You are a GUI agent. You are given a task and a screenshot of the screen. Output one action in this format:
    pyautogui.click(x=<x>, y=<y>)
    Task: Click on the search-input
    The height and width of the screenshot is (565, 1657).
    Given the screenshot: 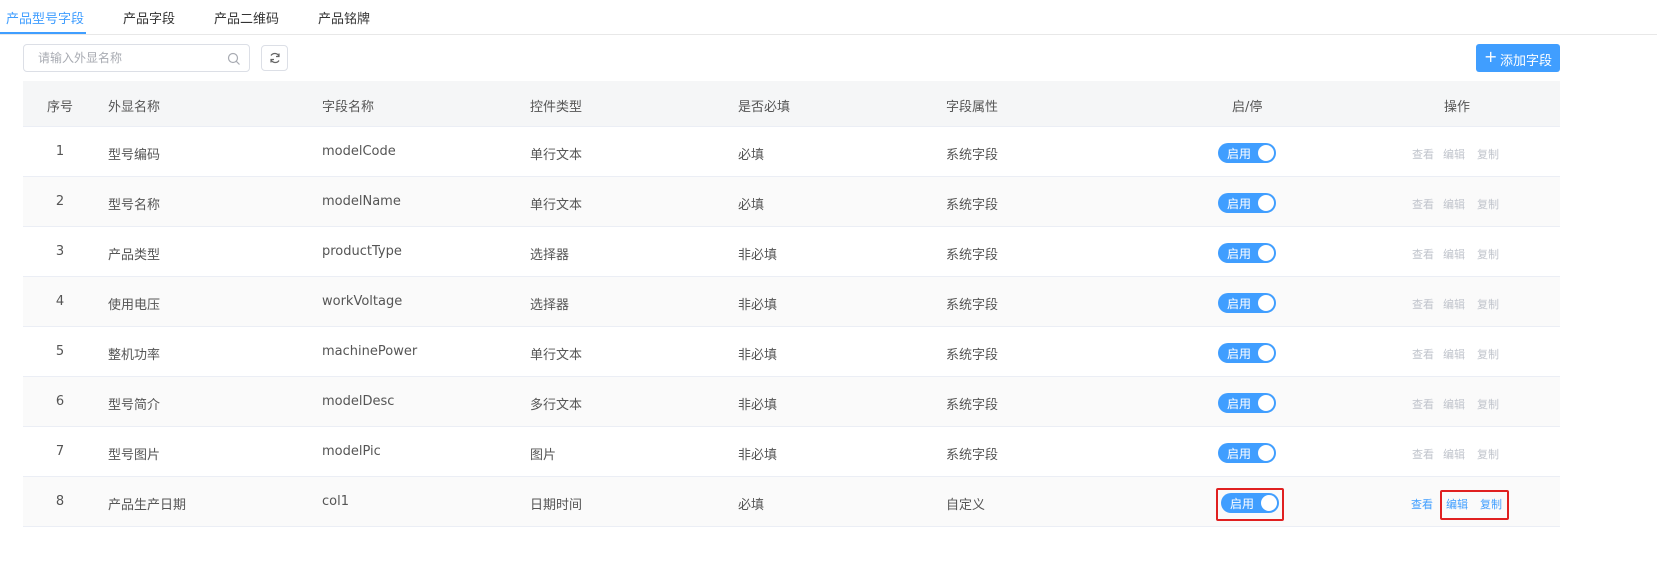 What is the action you would take?
    pyautogui.click(x=121, y=58)
    